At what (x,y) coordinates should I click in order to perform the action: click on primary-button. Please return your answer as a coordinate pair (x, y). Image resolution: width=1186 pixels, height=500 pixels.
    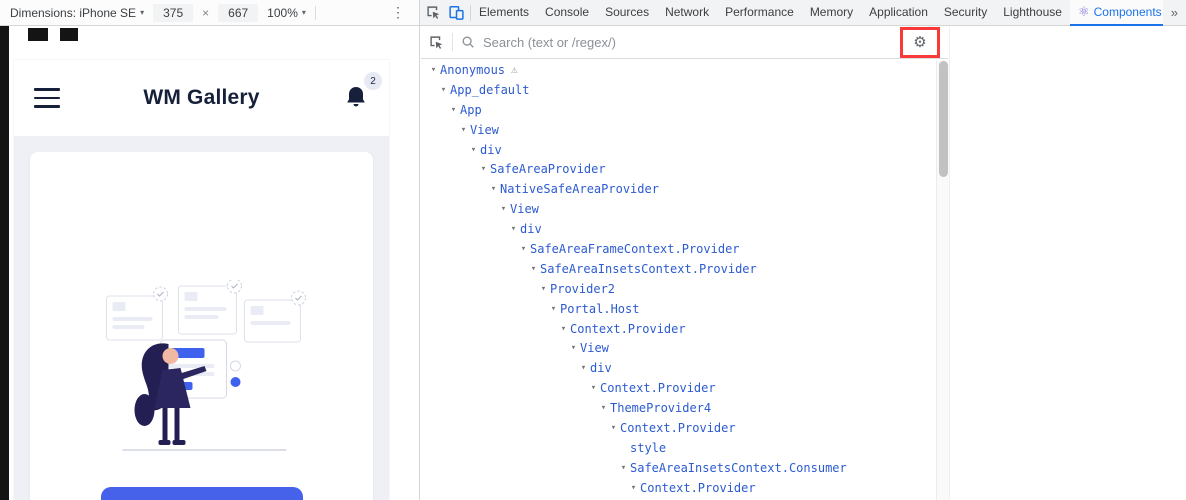
    Looking at the image, I should click on (201, 493).